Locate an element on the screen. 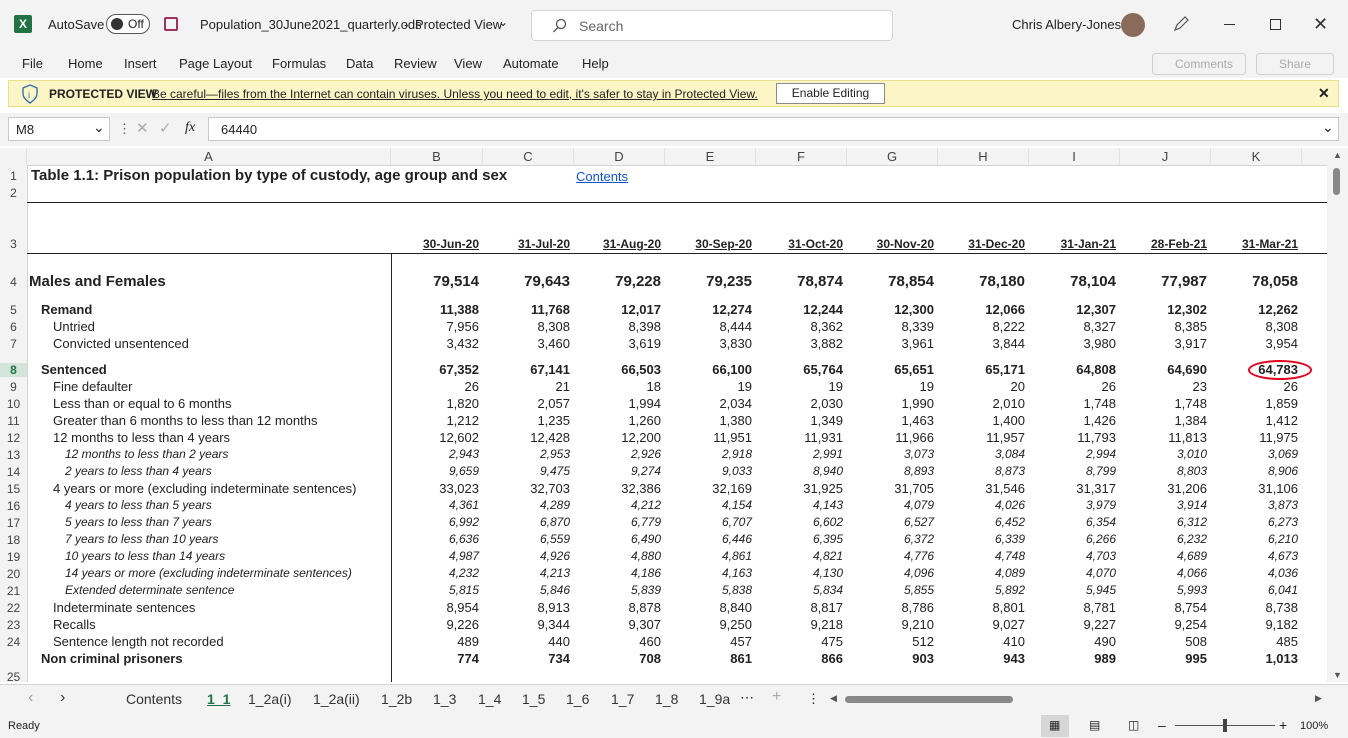 The height and width of the screenshot is (738, 1348). data-cell: 79,228 is located at coordinates (616, 281).